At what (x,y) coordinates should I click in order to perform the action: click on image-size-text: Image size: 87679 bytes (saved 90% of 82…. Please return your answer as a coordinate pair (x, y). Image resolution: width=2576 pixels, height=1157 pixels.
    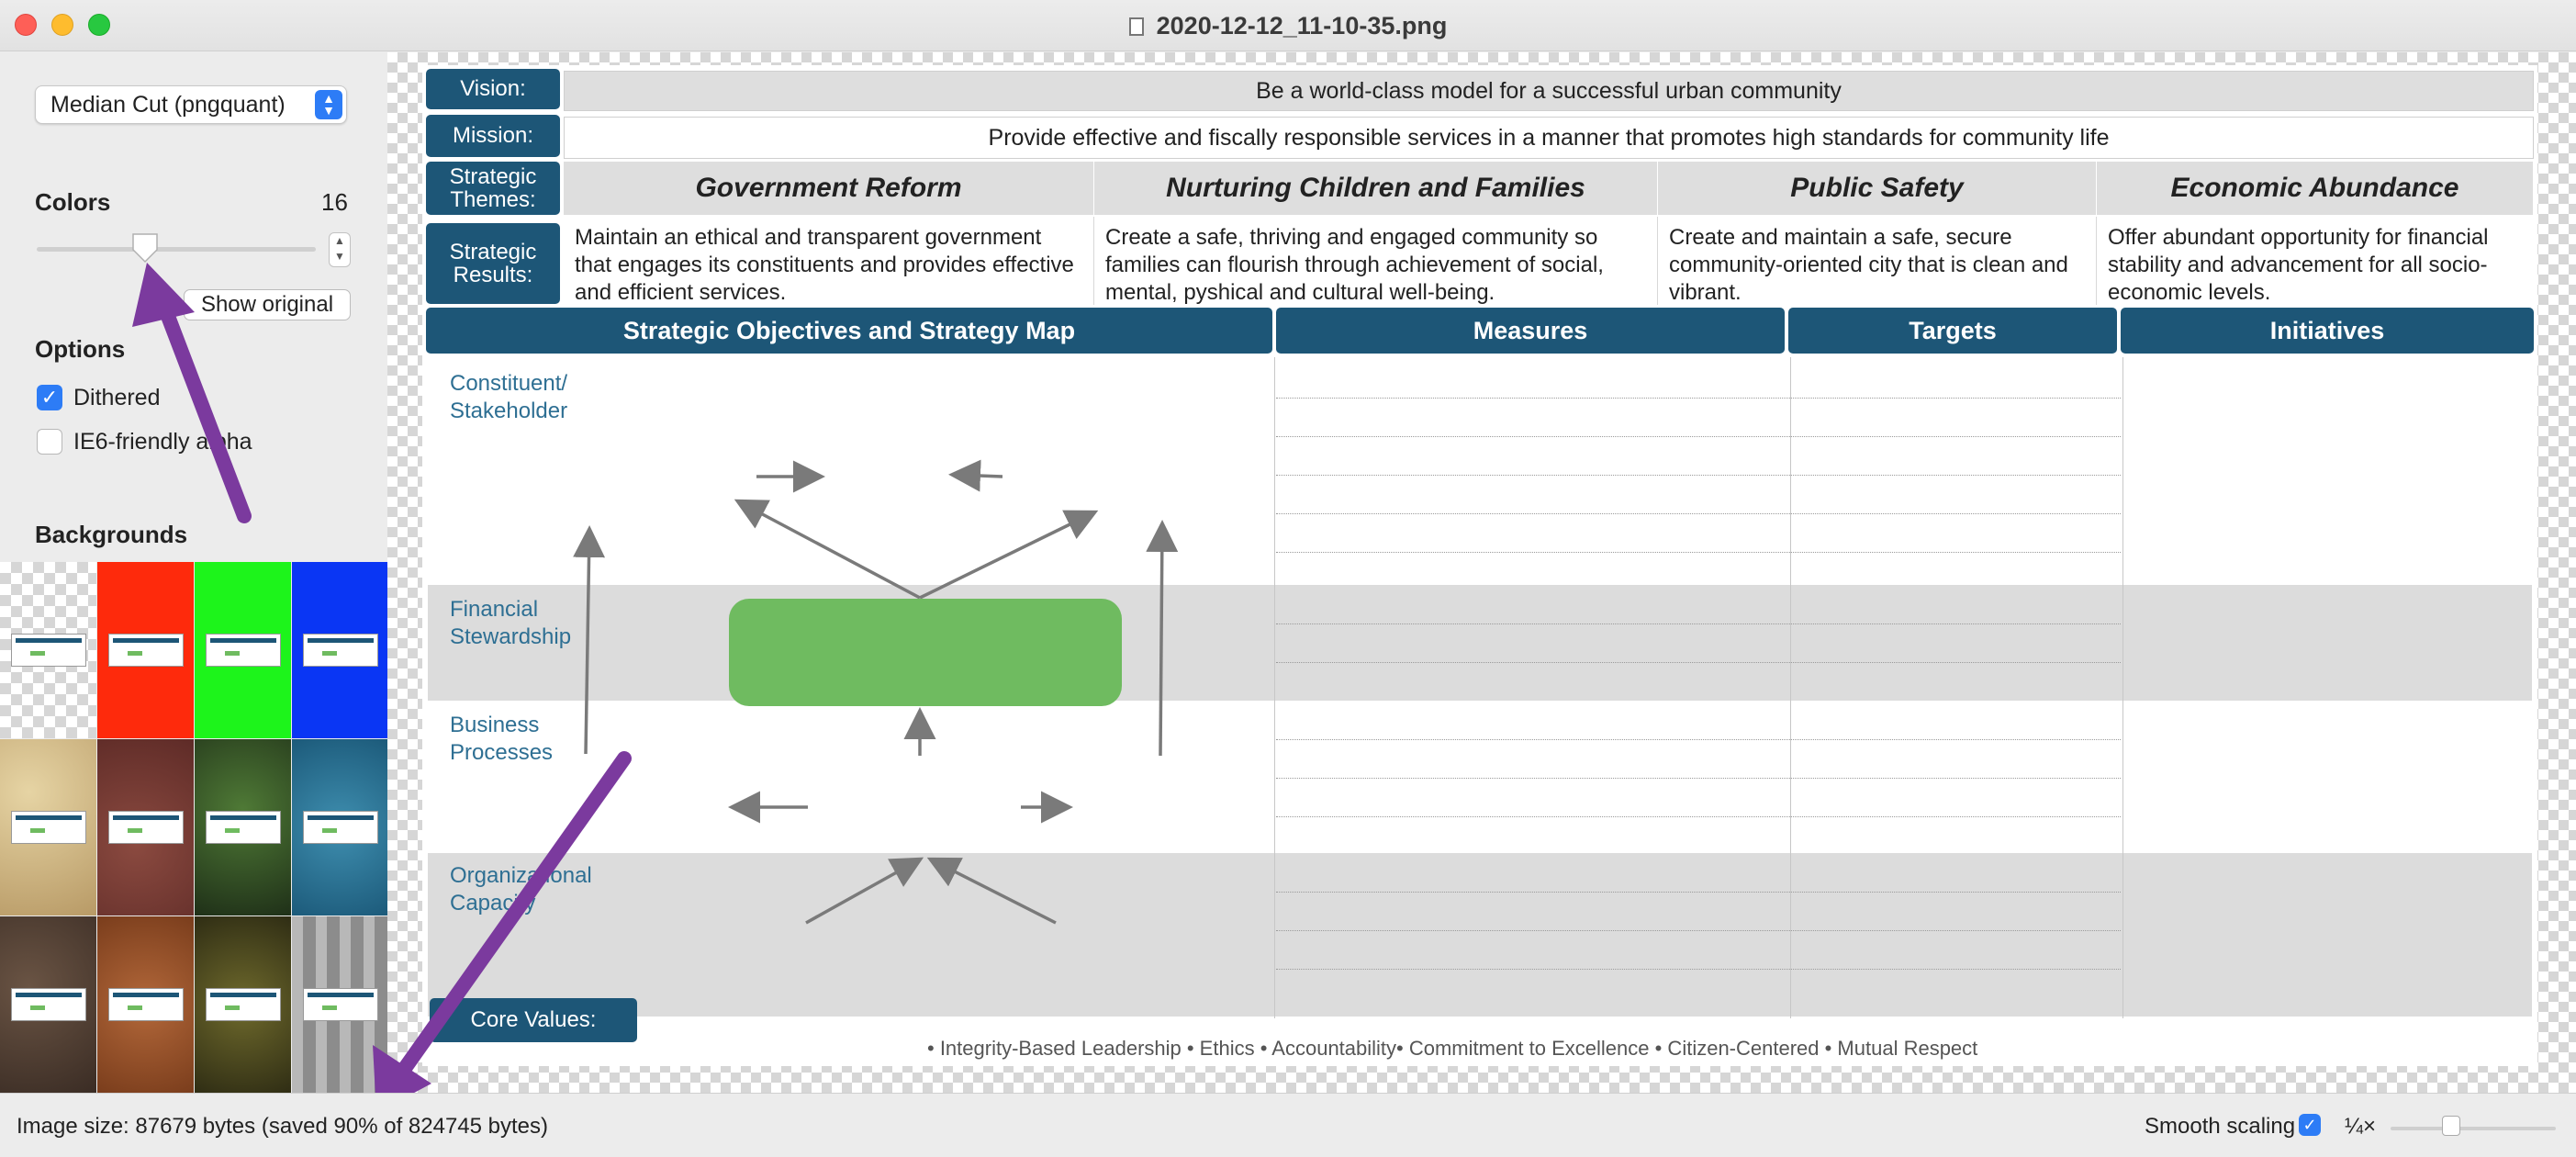
    Looking at the image, I should click on (283, 1126).